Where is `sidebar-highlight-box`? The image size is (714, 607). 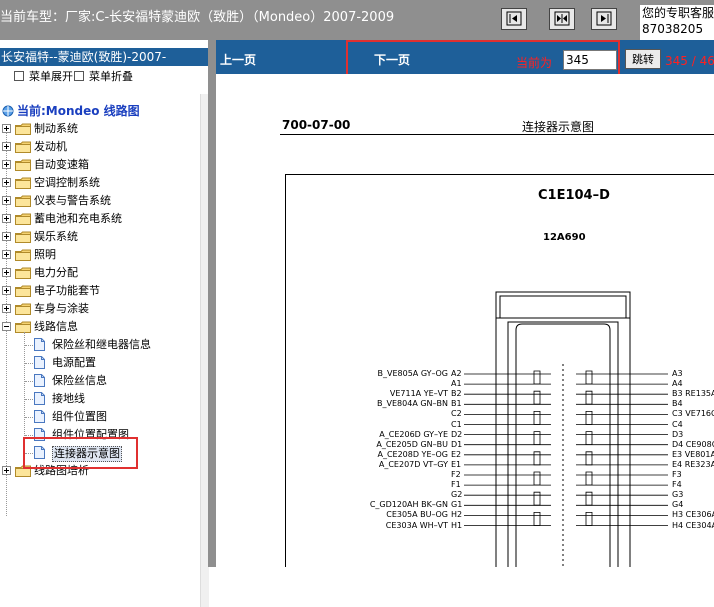
sidebar-highlight-box is located at coordinates (80, 453).